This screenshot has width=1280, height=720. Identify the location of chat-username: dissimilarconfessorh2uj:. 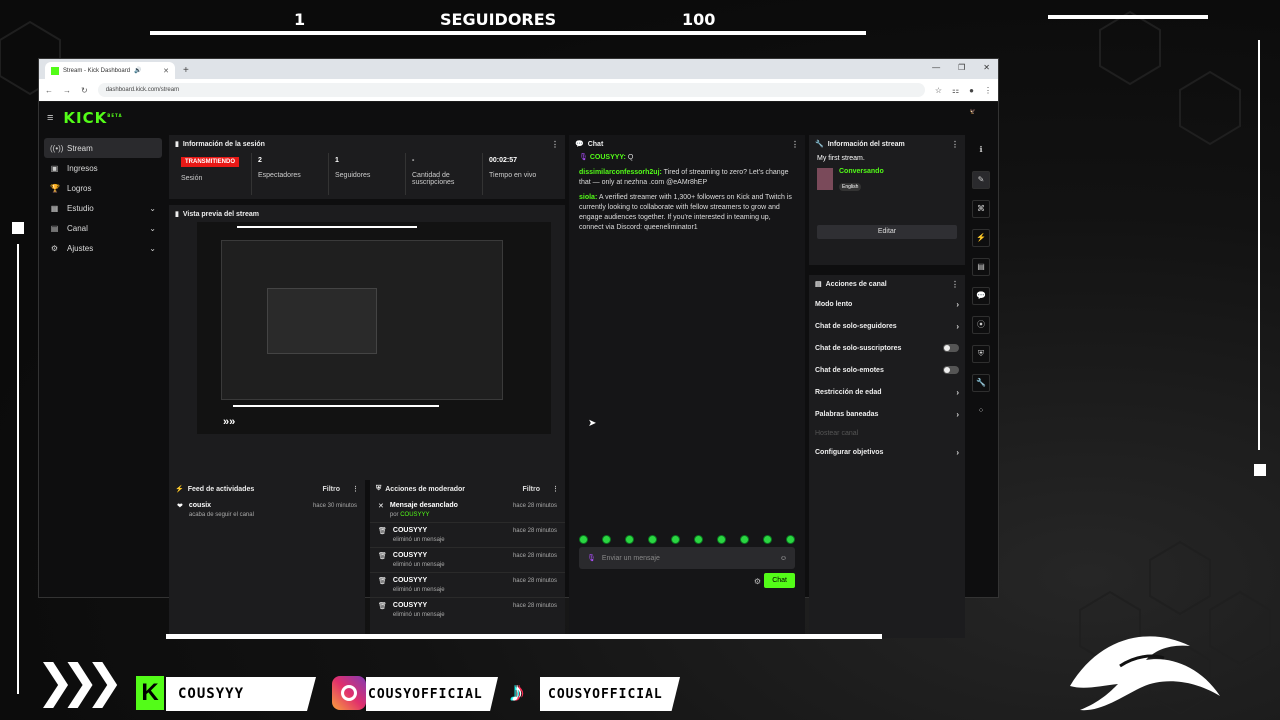
(620, 172).